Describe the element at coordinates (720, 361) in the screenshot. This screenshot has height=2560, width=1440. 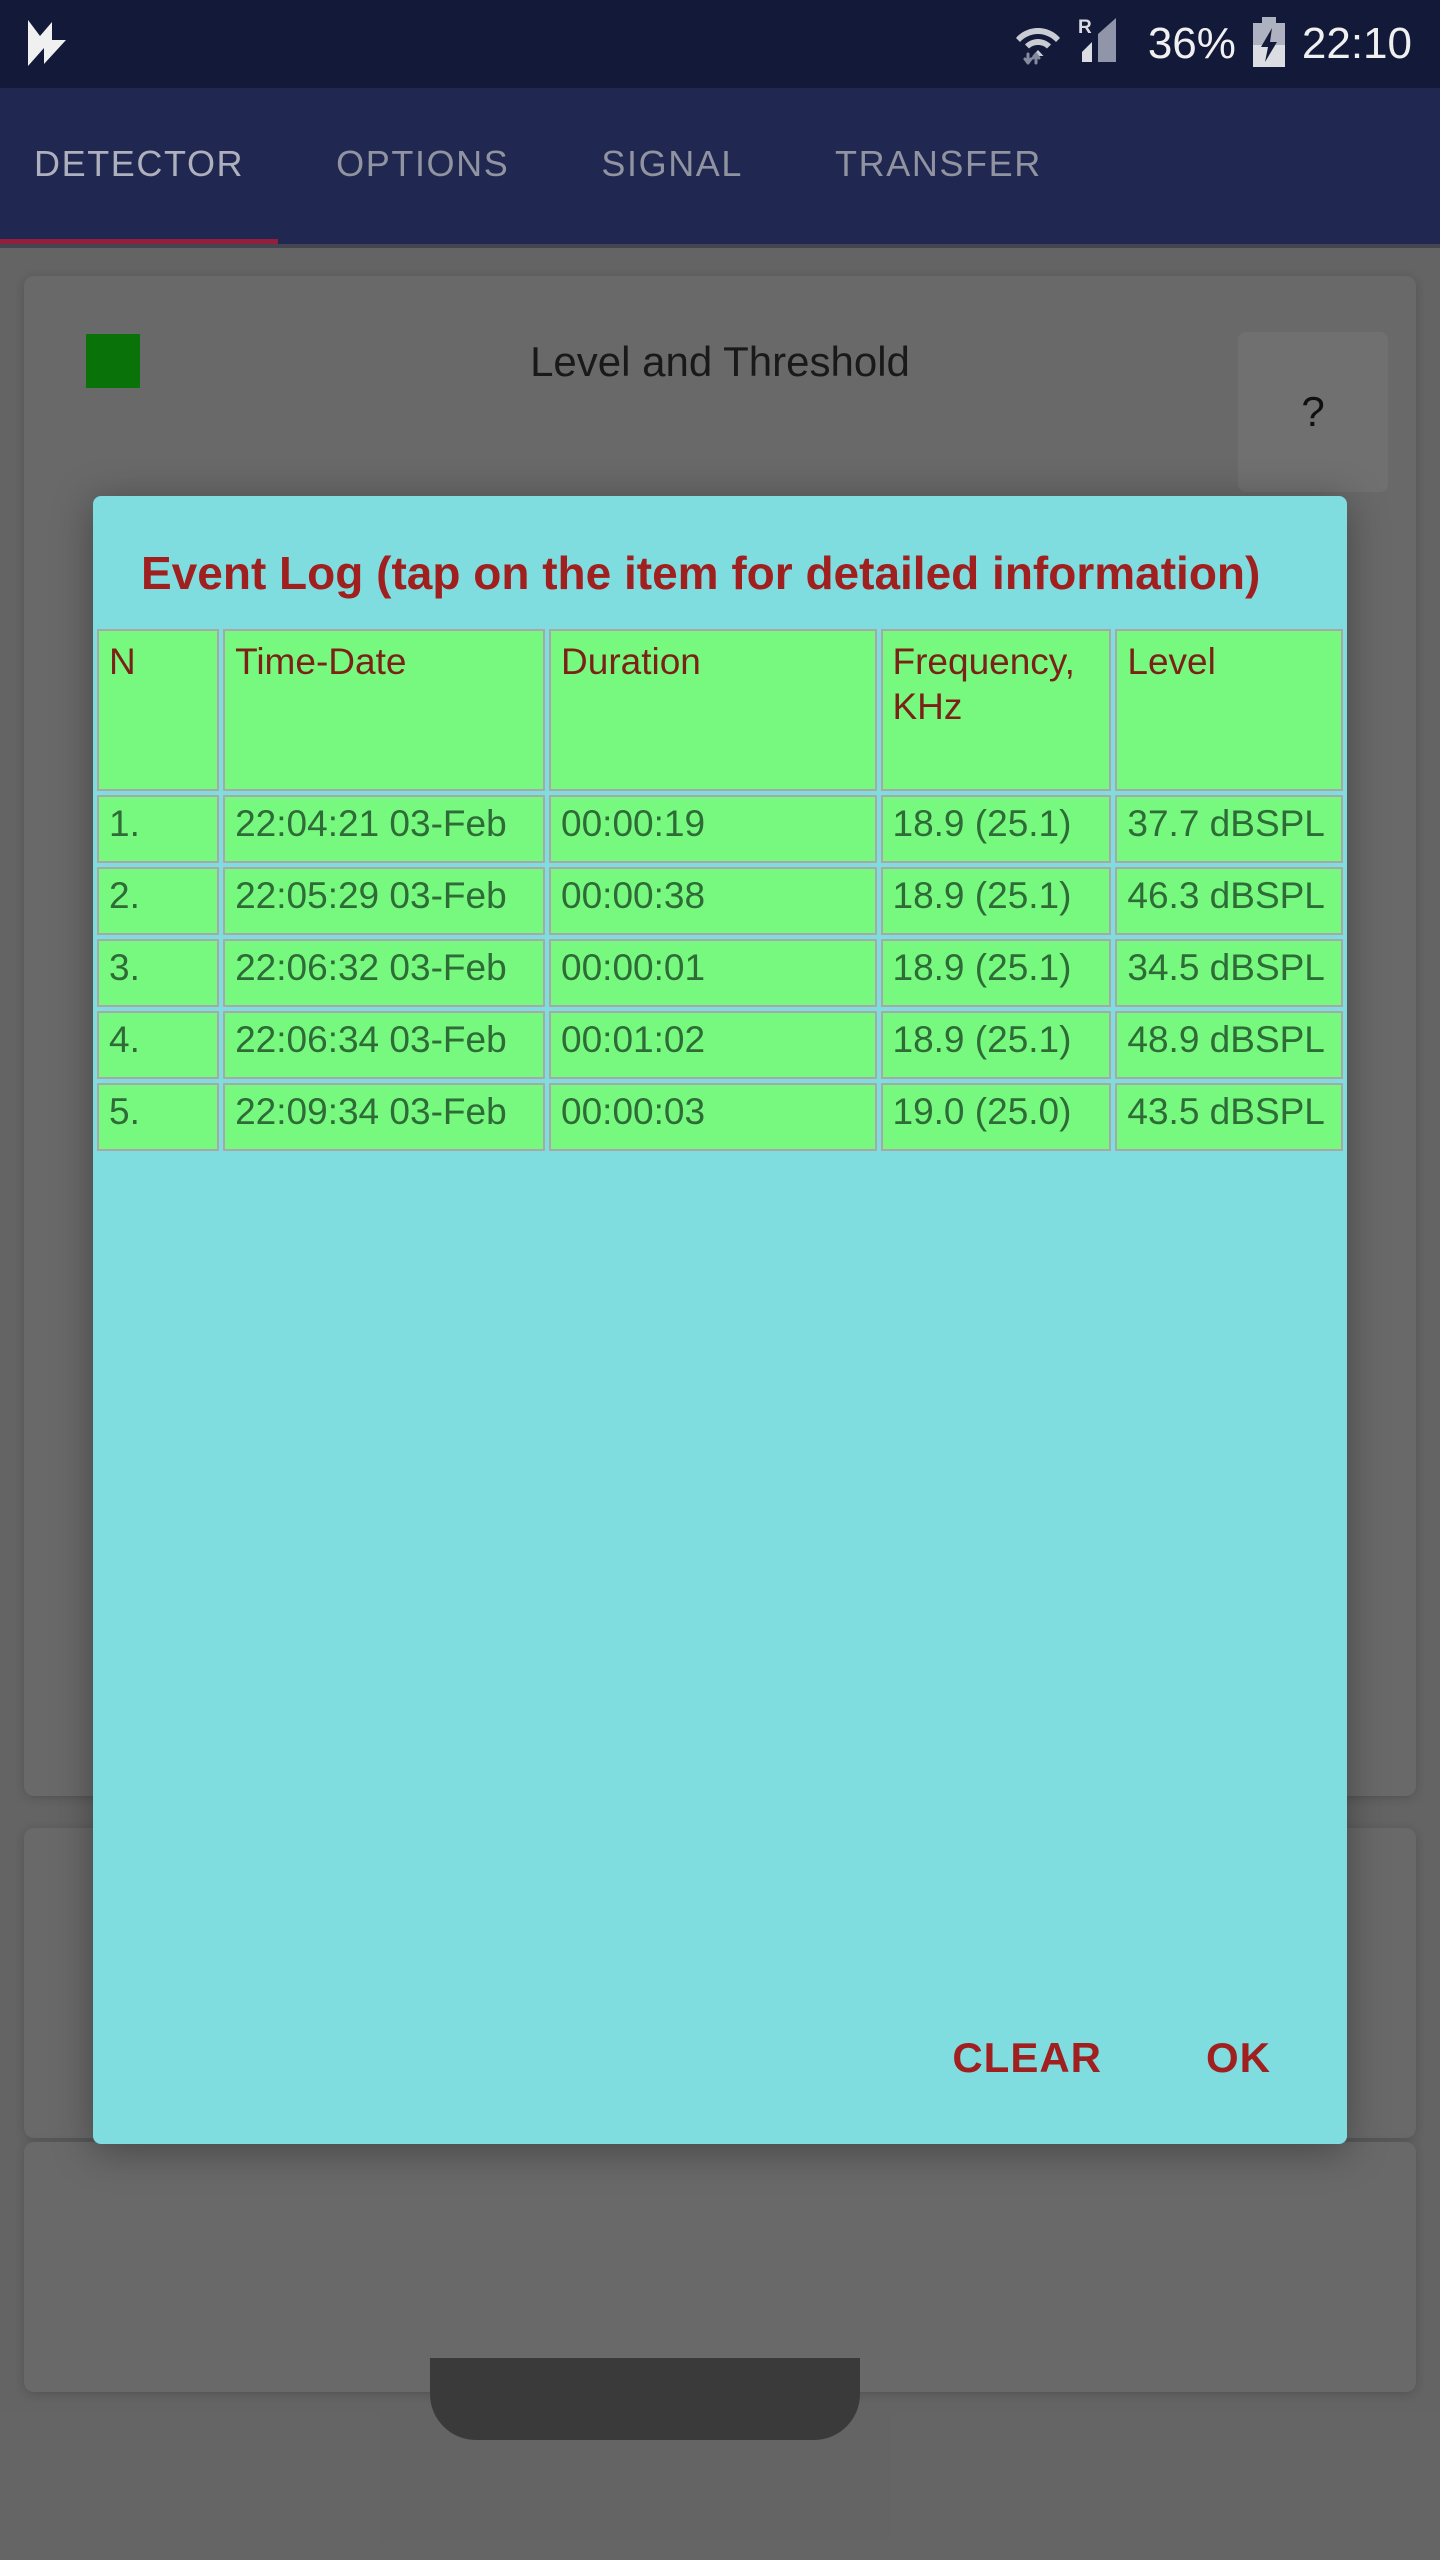
I see `card-title: Level and Threshold` at that location.